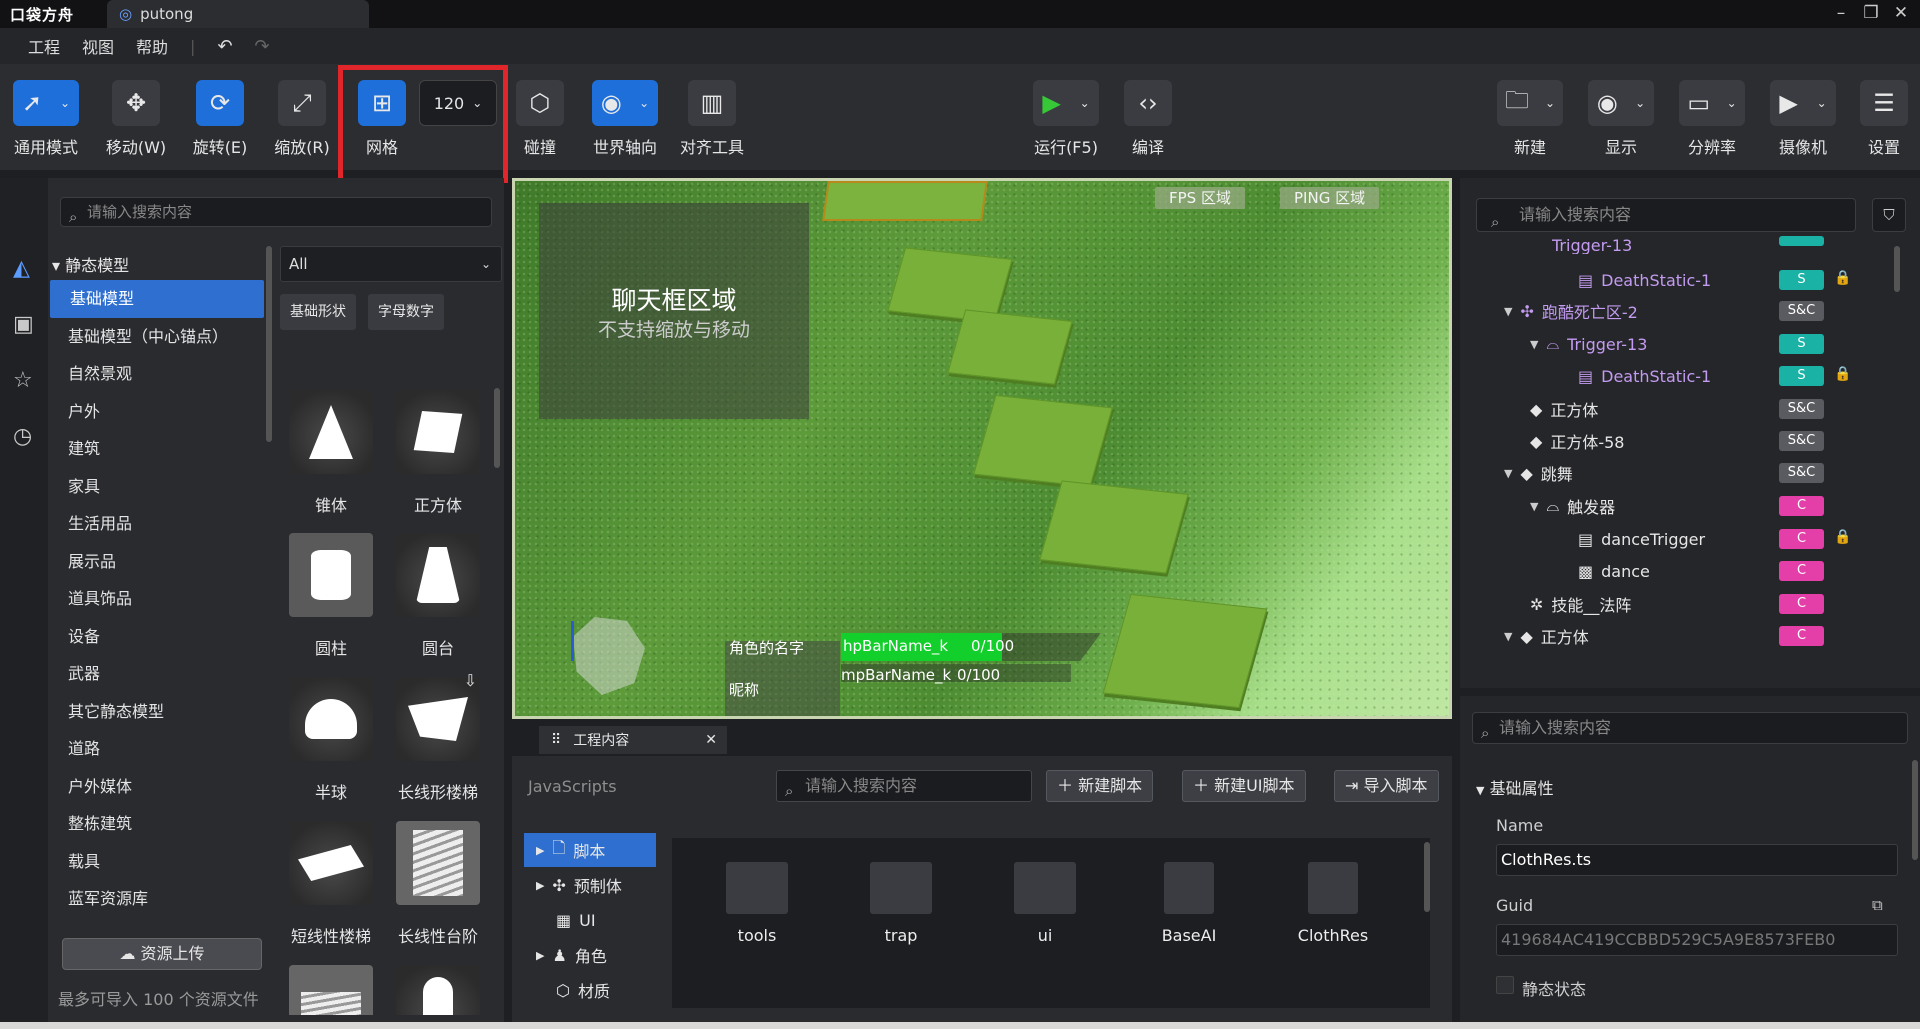 The image size is (1920, 1029). I want to click on inspector-scrollbar, so click(1915, 810).